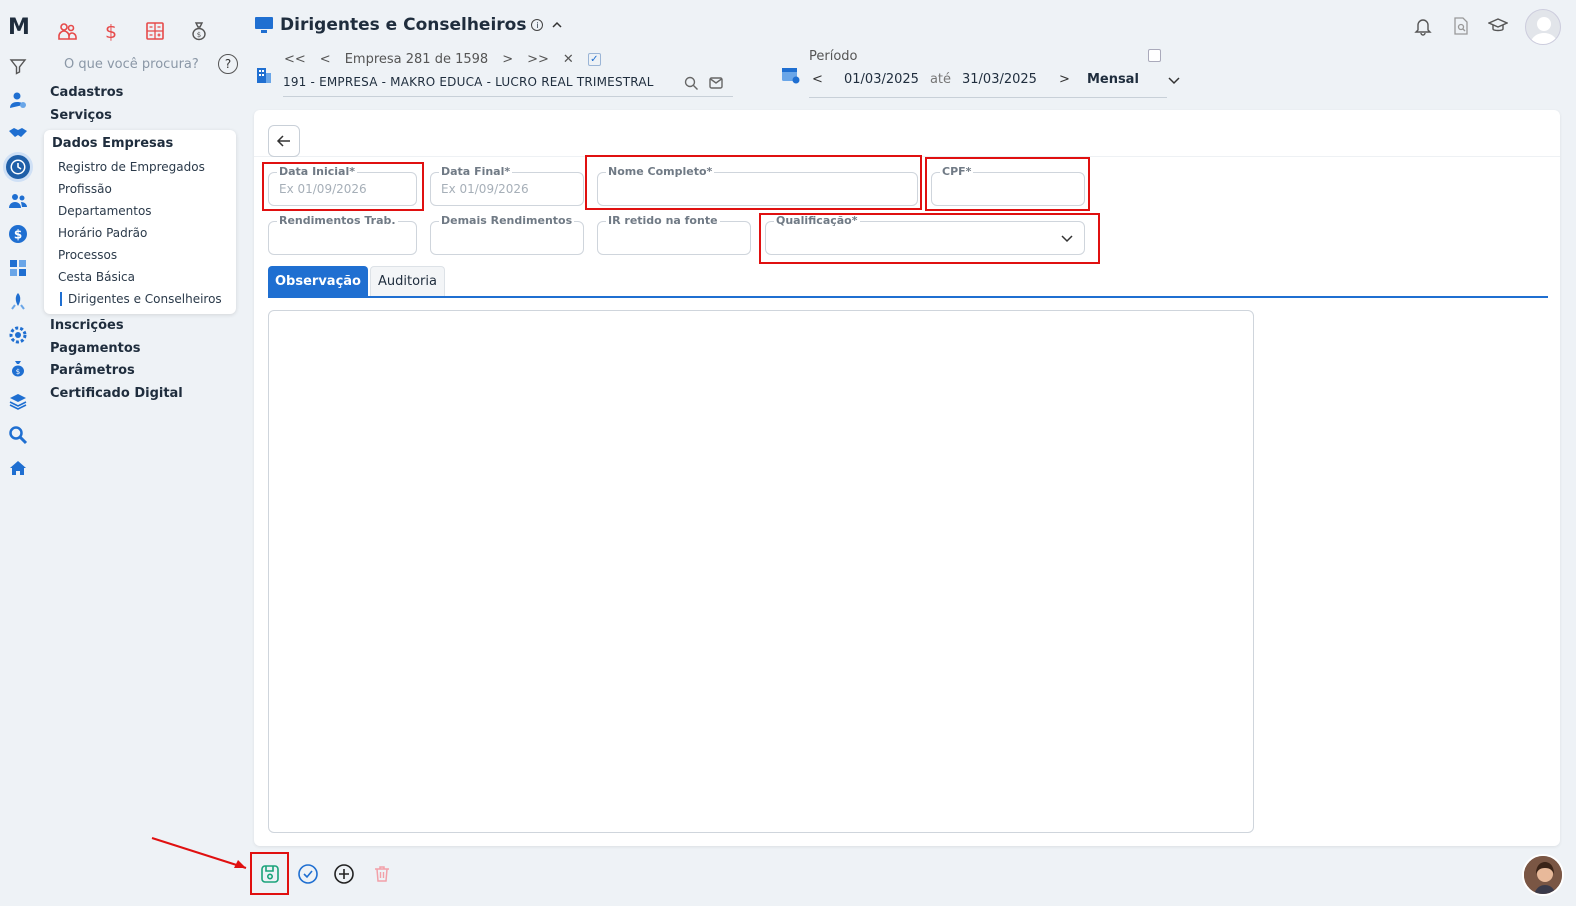  What do you see at coordinates (674, 234) in the screenshot?
I see `ir-retido-field: IR retido na fonte` at bounding box center [674, 234].